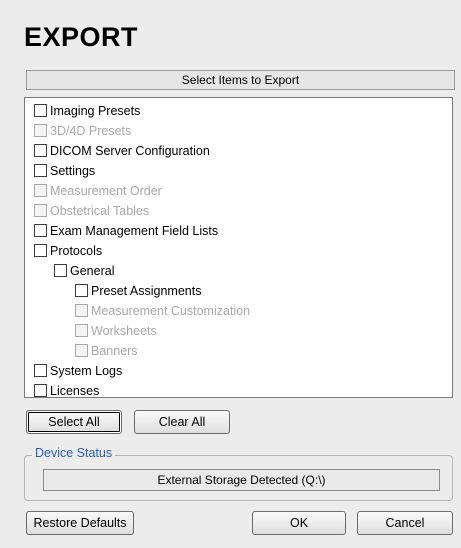 This screenshot has height=548, width=461. Describe the element at coordinates (74, 422) in the screenshot. I see `select-all-button: Select All` at that location.